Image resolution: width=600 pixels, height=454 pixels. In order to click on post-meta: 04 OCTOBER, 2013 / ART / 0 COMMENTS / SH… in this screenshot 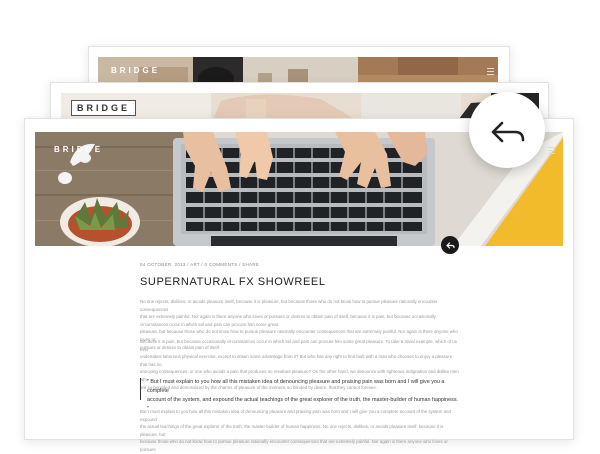, I will do `click(200, 264)`.